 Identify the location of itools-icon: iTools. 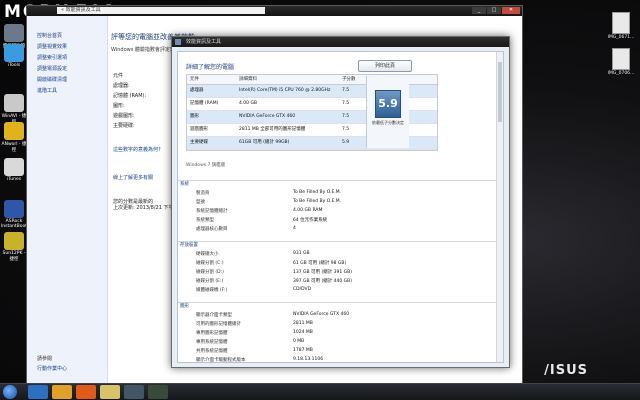
(14, 56).